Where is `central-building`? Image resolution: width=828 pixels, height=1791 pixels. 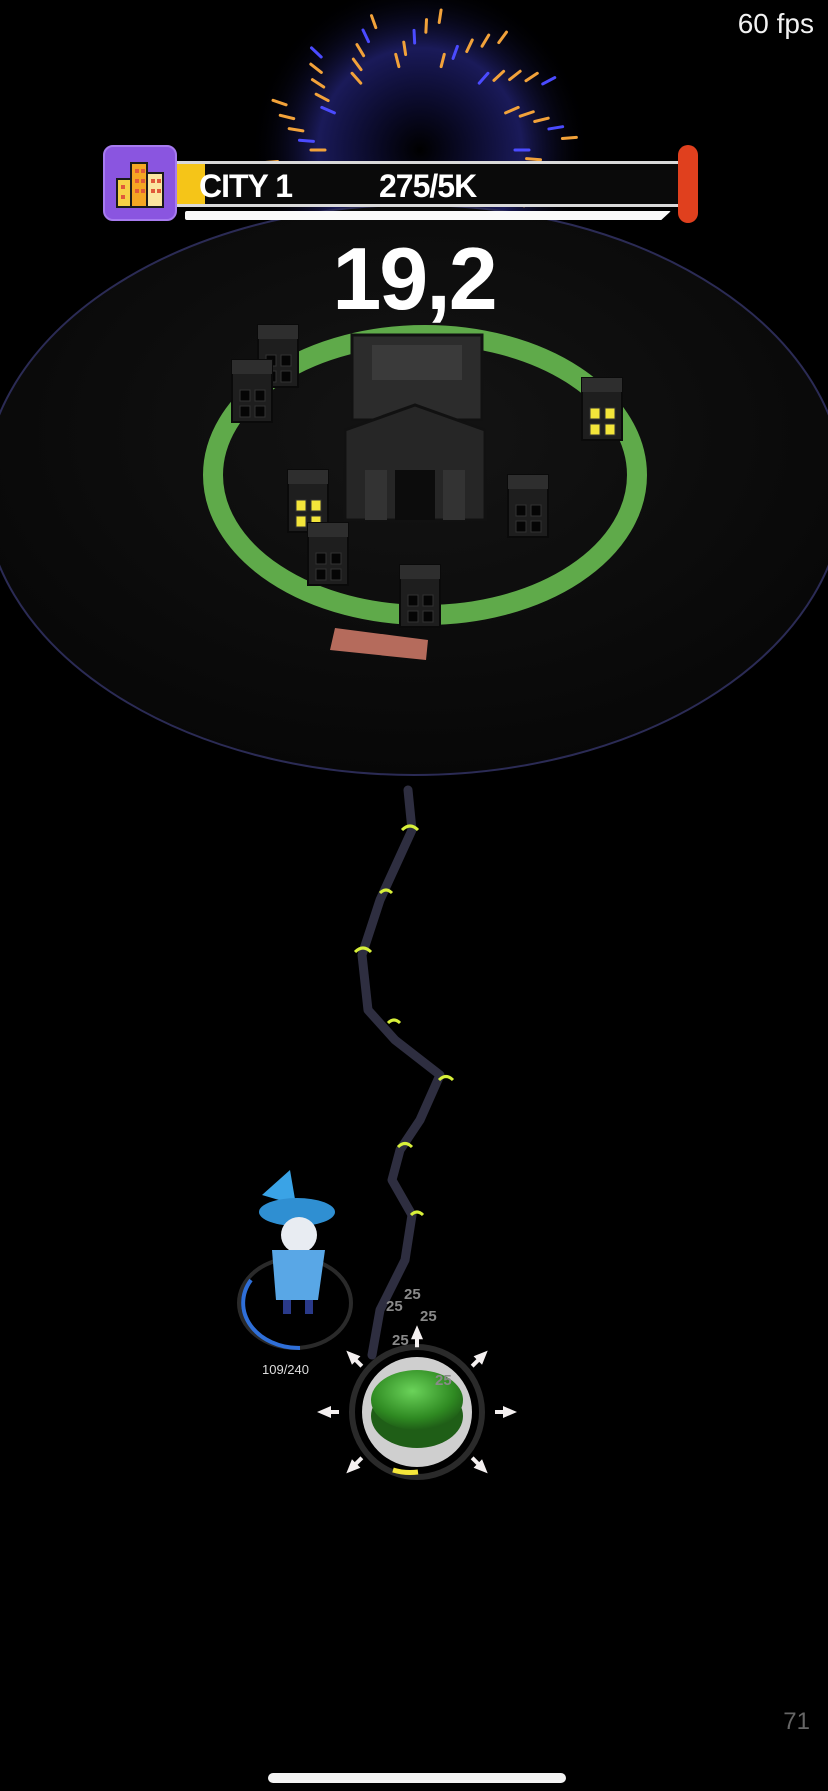 central-building is located at coordinates (415, 427).